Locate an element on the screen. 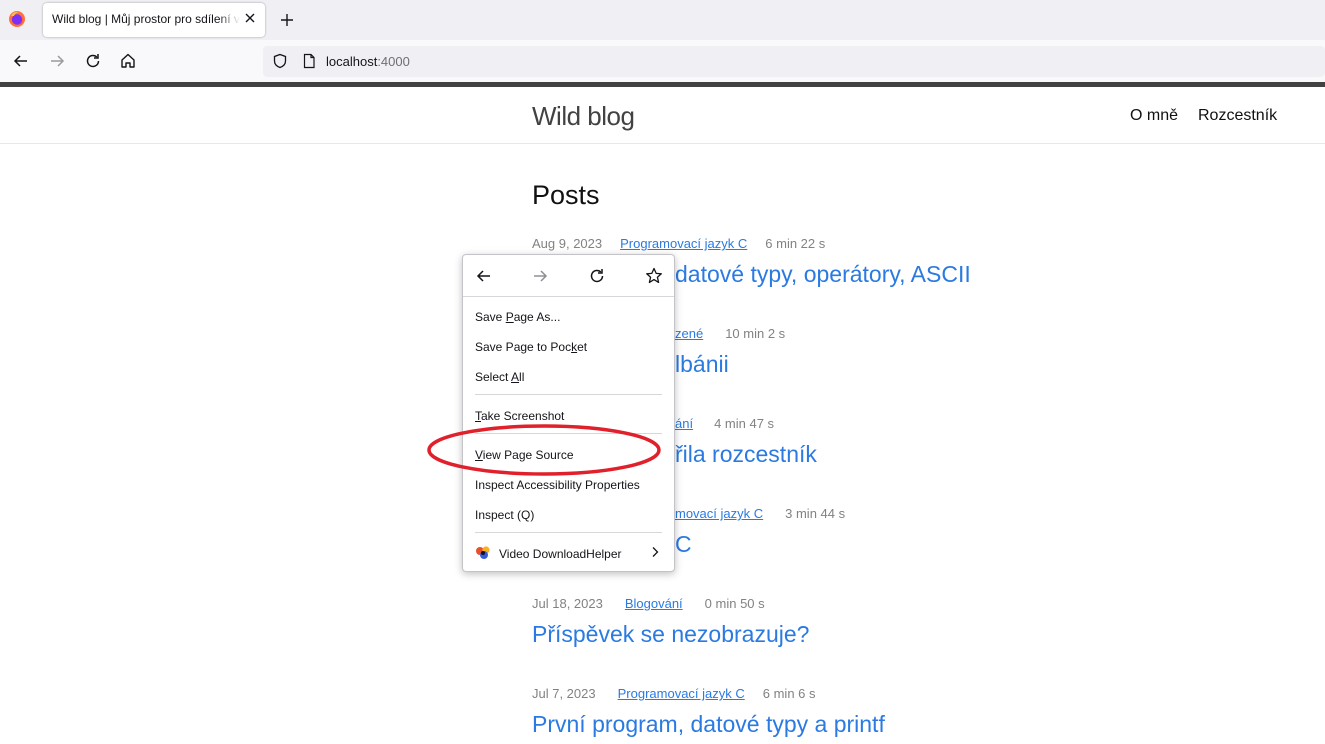 This screenshot has height=744, width=1325. post-meta: movací jazyk C 3 min 44 s is located at coordinates (760, 513).